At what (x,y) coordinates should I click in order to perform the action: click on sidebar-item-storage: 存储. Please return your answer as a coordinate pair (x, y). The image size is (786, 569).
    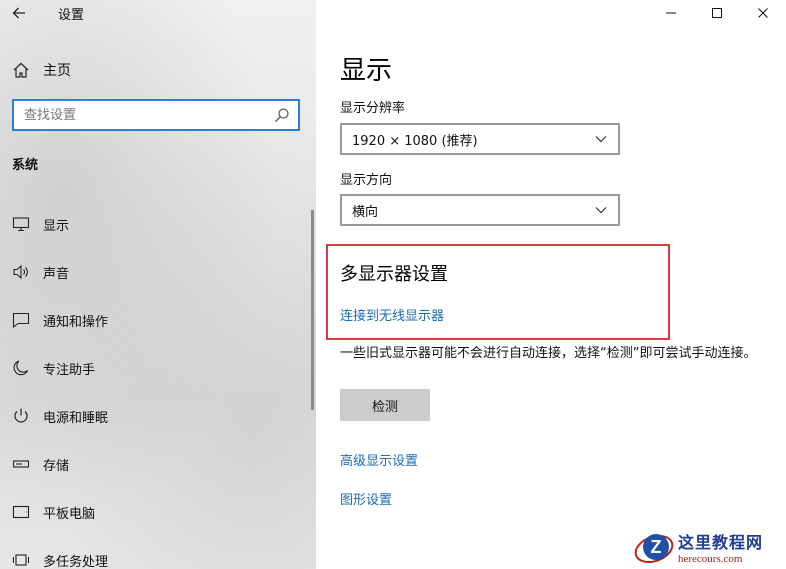
    Looking at the image, I should click on (155, 464).